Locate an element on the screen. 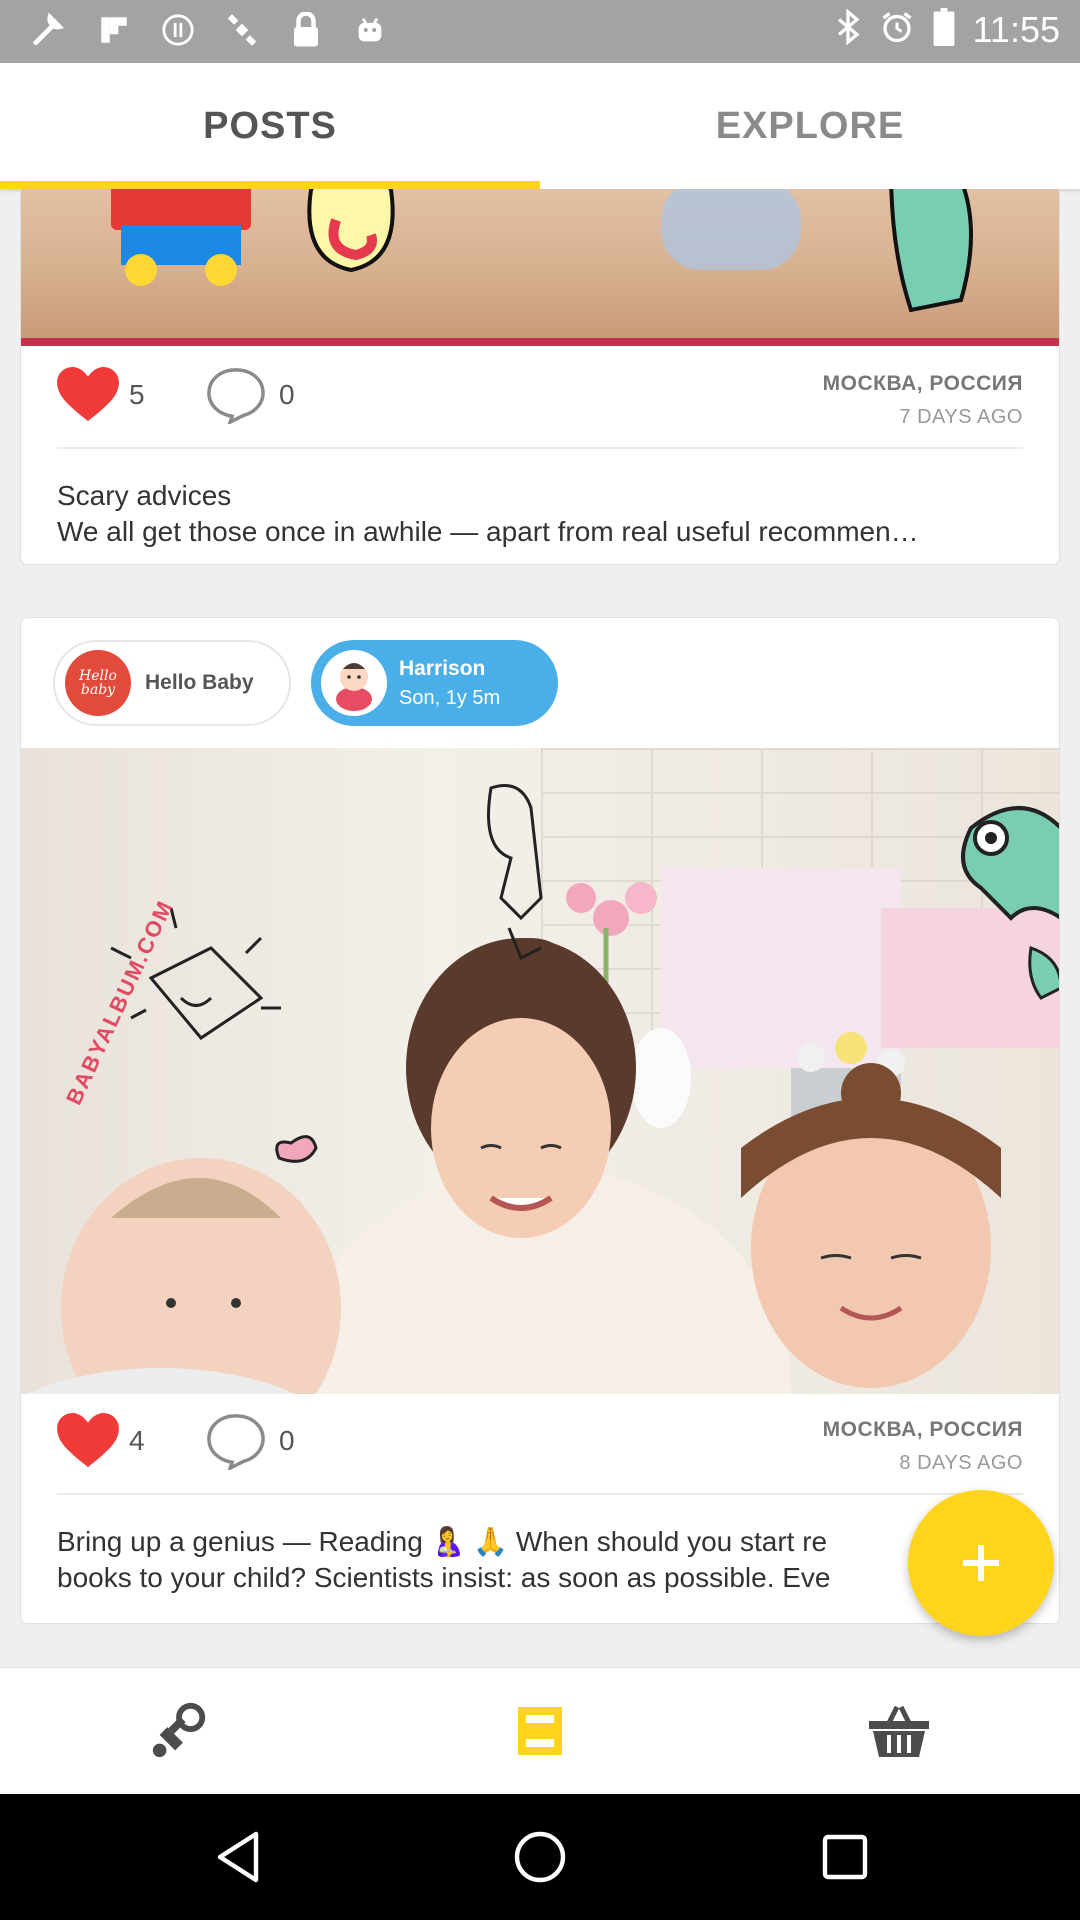 This screenshot has width=1080, height=1920. basket-icon is located at coordinates (899, 1731).